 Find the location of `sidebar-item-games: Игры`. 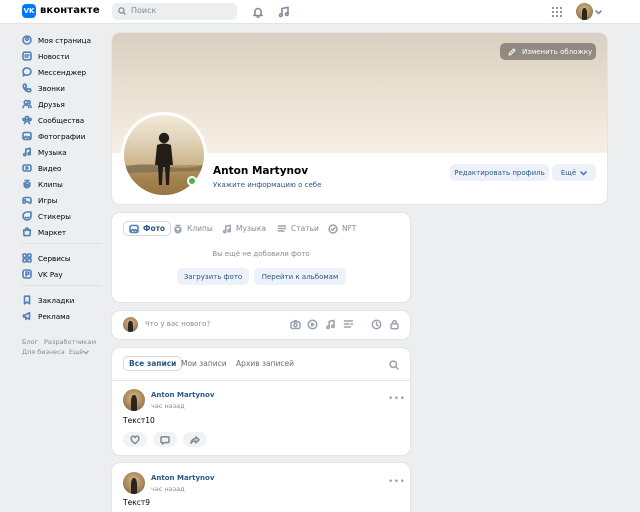

sidebar-item-games: Игры is located at coordinates (64, 200).